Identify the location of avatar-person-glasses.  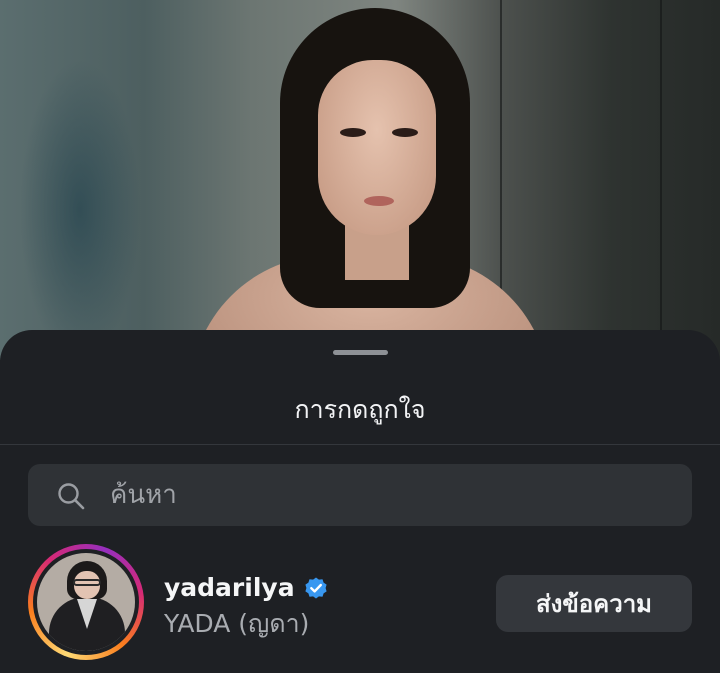
(87, 582).